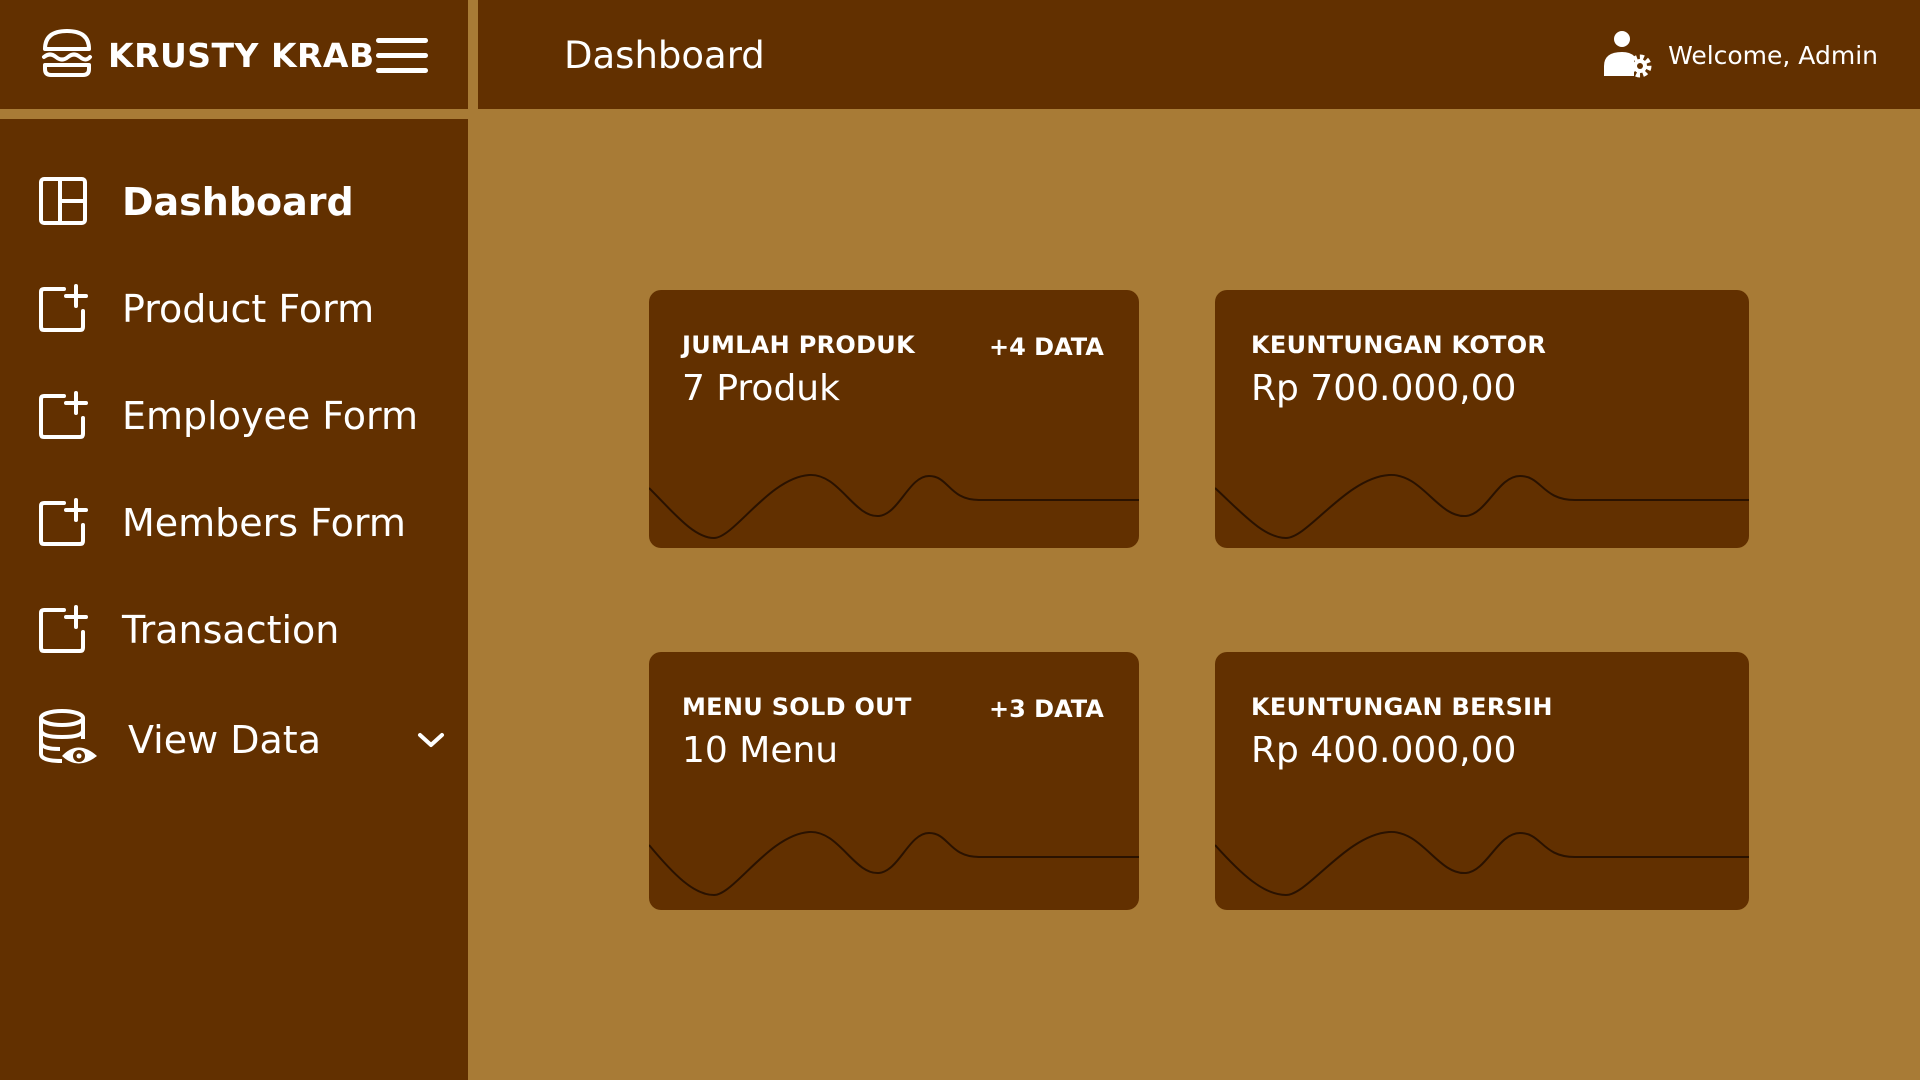 The height and width of the screenshot is (1080, 1920). I want to click on user-gear-icon, so click(1628, 54).